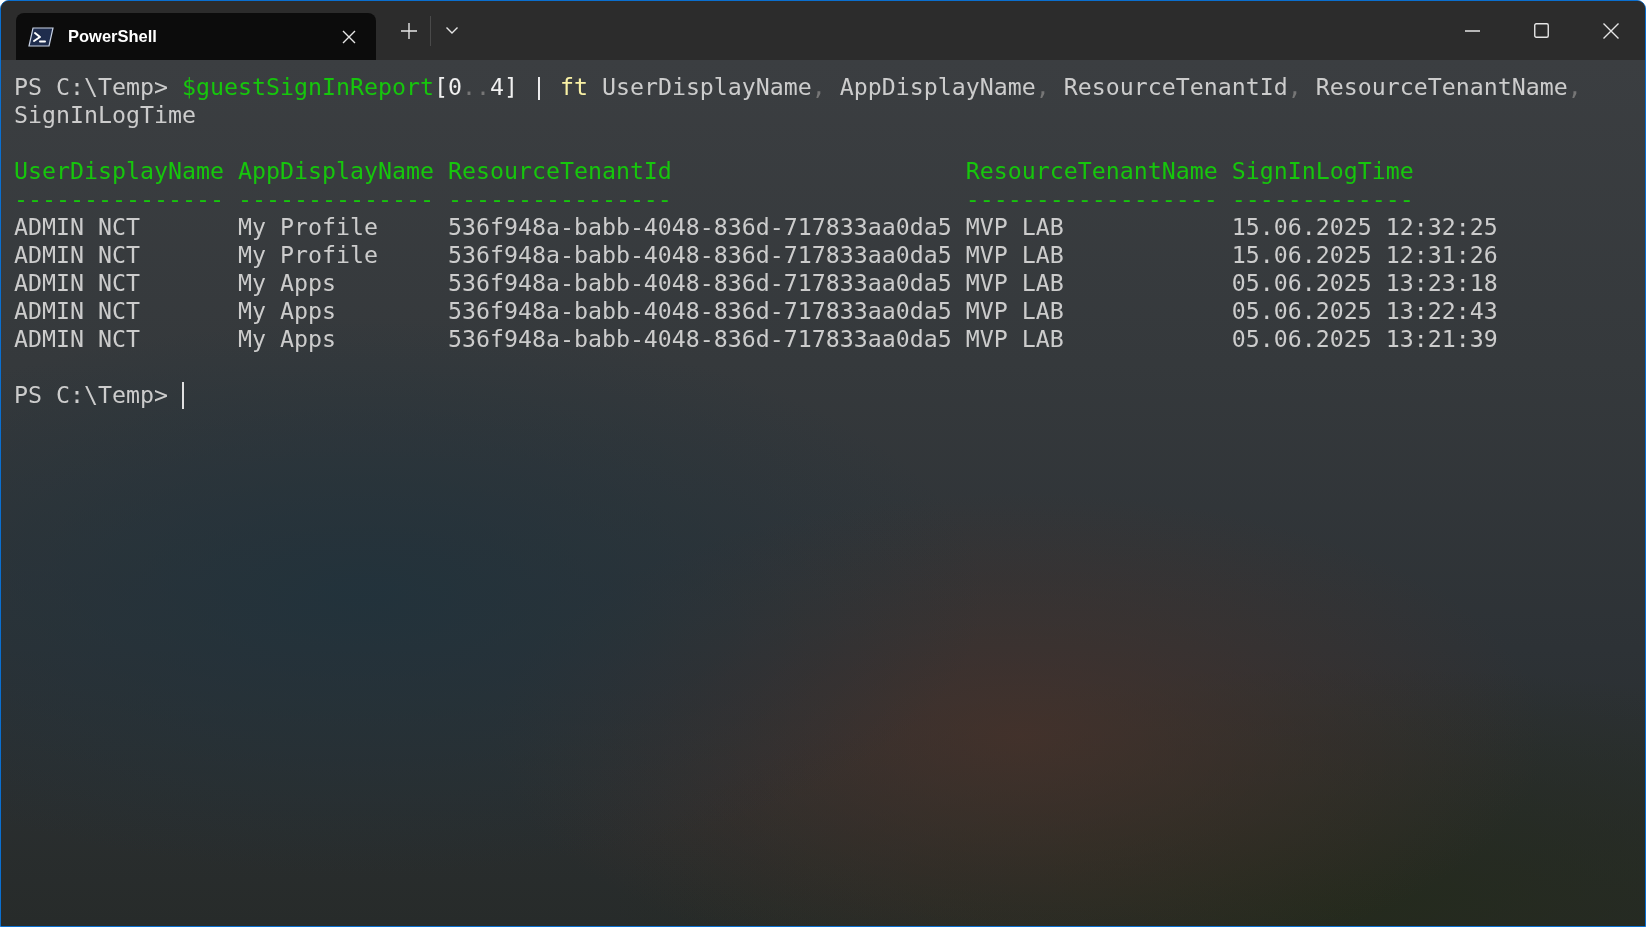 The height and width of the screenshot is (927, 1646). What do you see at coordinates (1364, 227) in the screenshot?
I see `table-cell: 15.06.2025 12:32:25` at bounding box center [1364, 227].